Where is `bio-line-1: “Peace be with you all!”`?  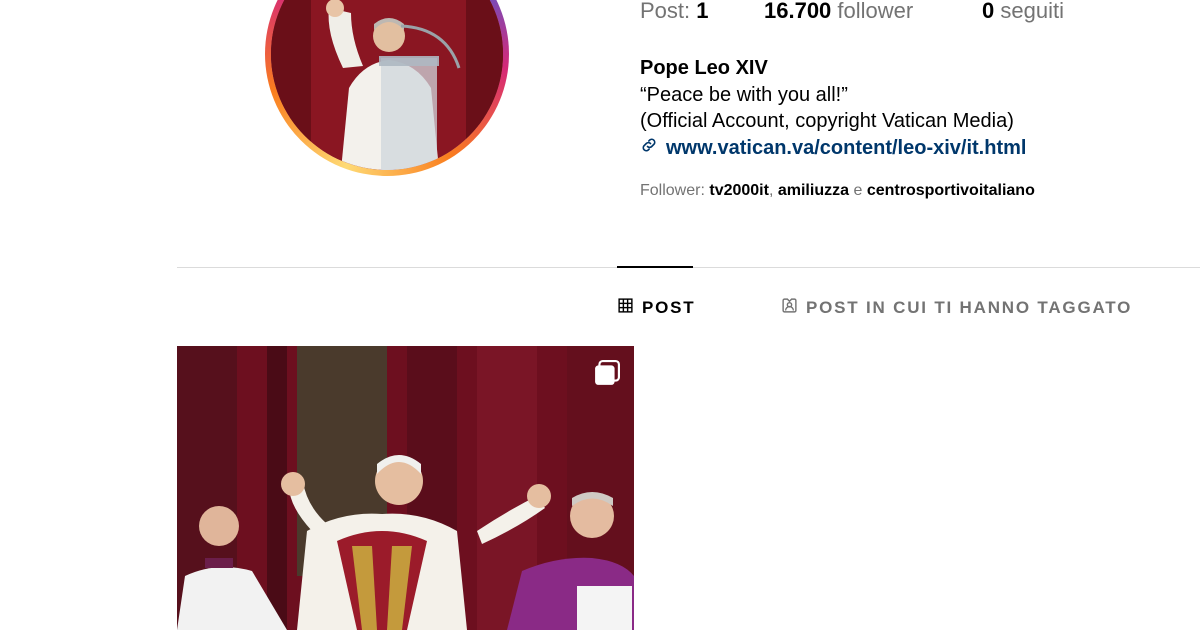
bio-line-1: “Peace be with you all!” is located at coordinates (744, 94).